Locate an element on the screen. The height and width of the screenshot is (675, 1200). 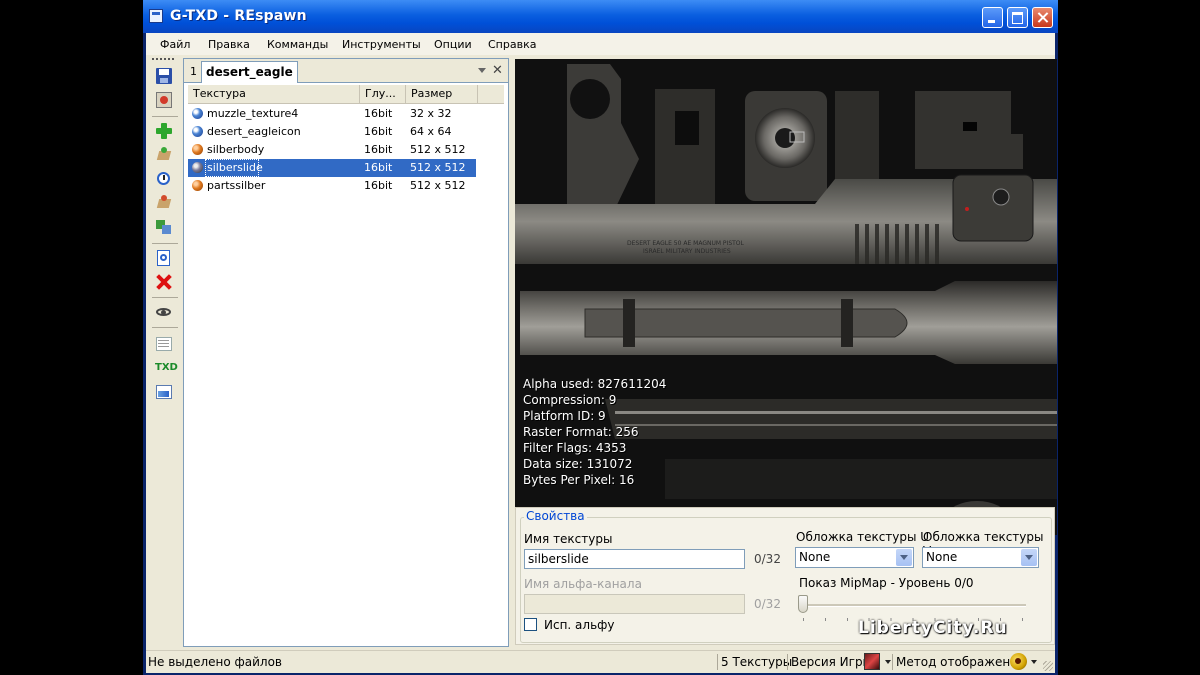
texture-name-cell: desert_eagleicon is located at coordinates (254, 131).